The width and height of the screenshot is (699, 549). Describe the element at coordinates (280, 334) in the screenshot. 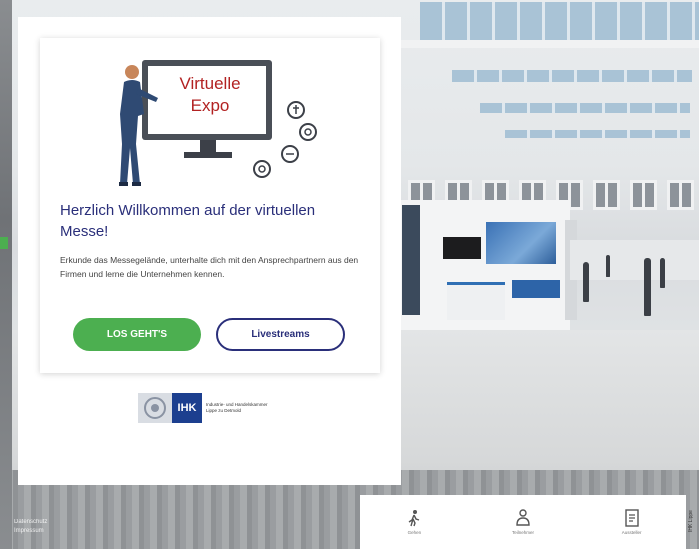

I see `livestreams-button: Livestreams` at that location.